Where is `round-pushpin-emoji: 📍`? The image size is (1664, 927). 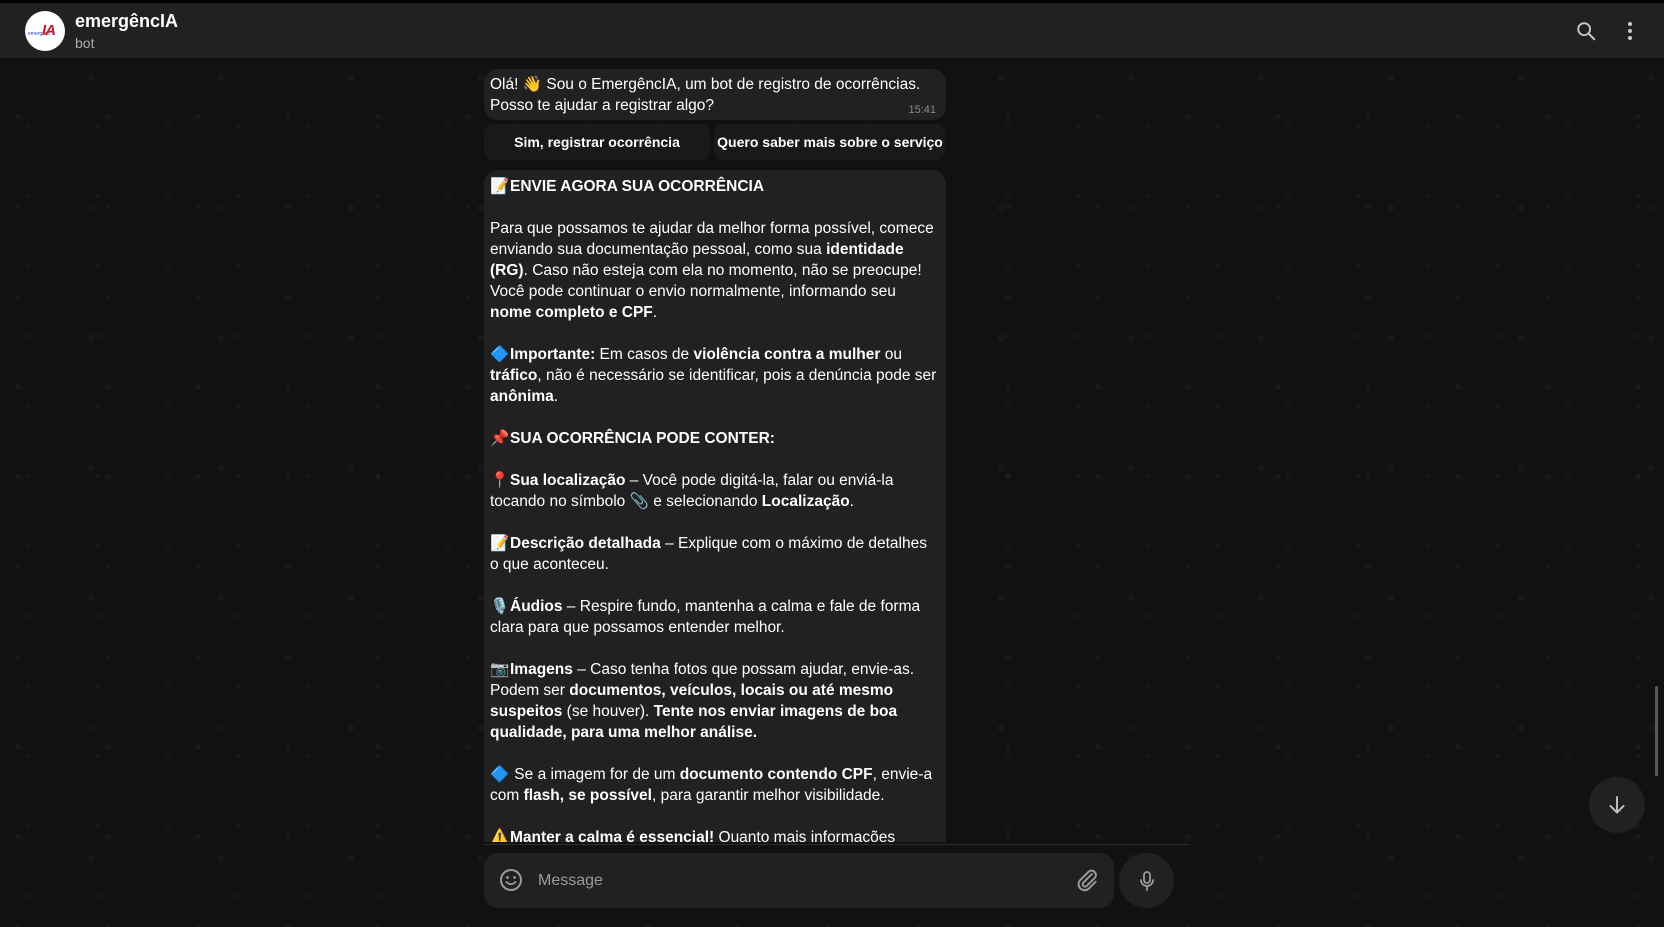 round-pushpin-emoji: 📍 is located at coordinates (500, 480).